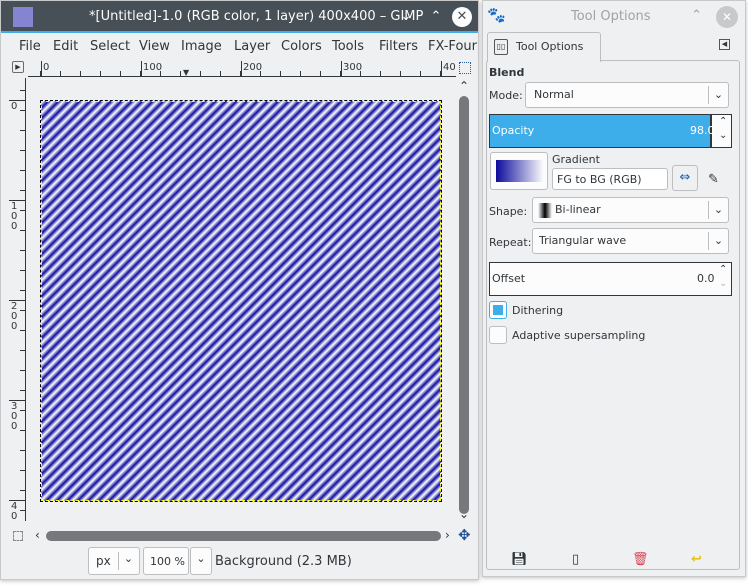 The image size is (748, 587). What do you see at coordinates (406, 17) in the screenshot?
I see `minimize-icon: ⌄` at bounding box center [406, 17].